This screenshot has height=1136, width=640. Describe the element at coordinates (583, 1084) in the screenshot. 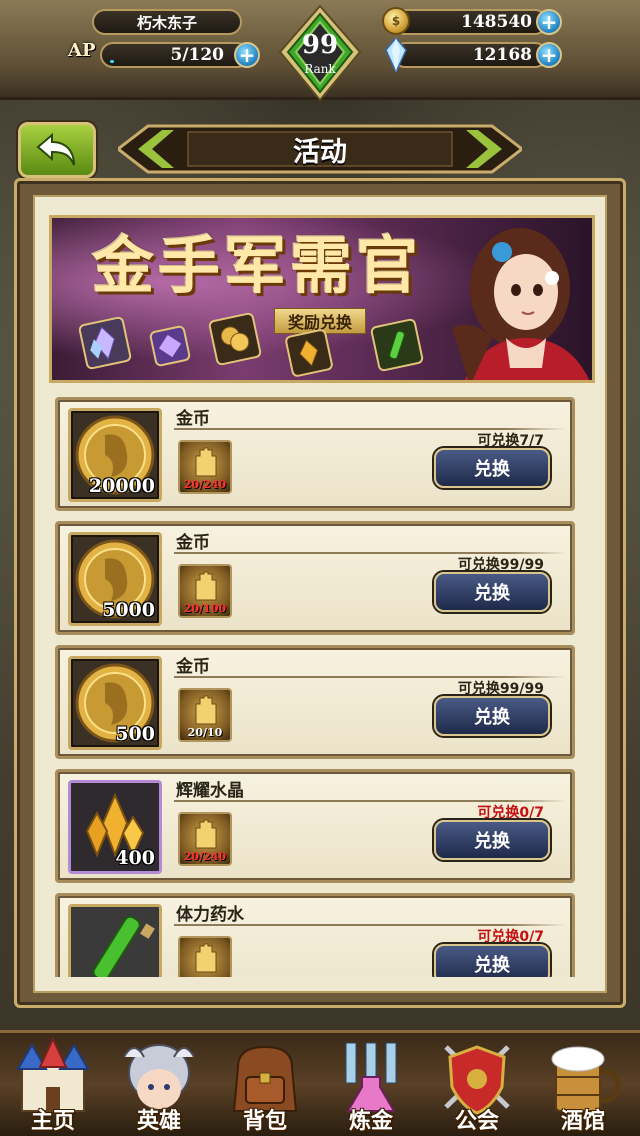

I see `nav-tavern: 酒馆` at that location.